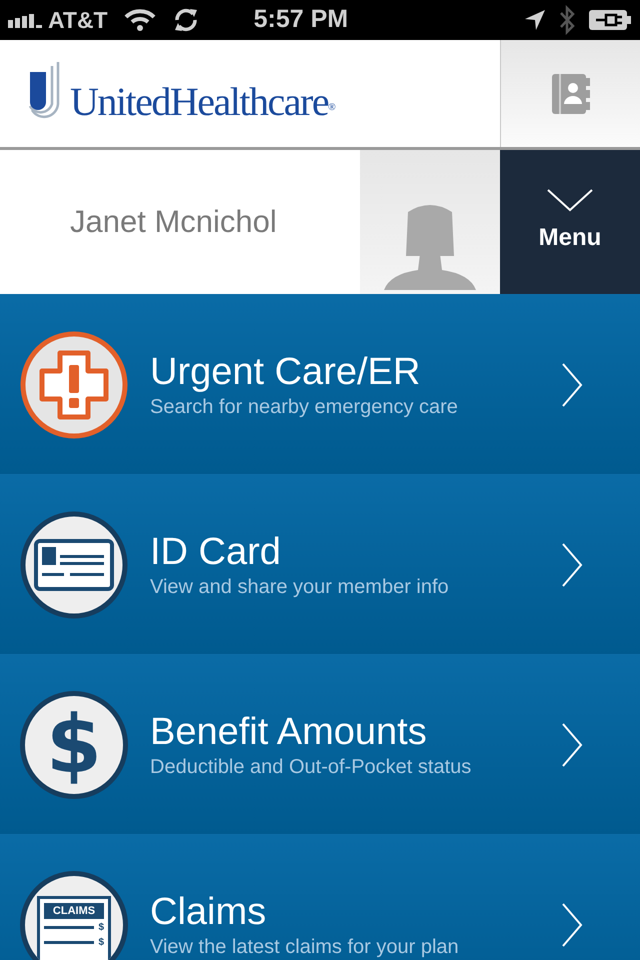 This screenshot has width=640, height=960. Describe the element at coordinates (286, 372) in the screenshot. I see `item-title: Urgent Care/ER` at that location.